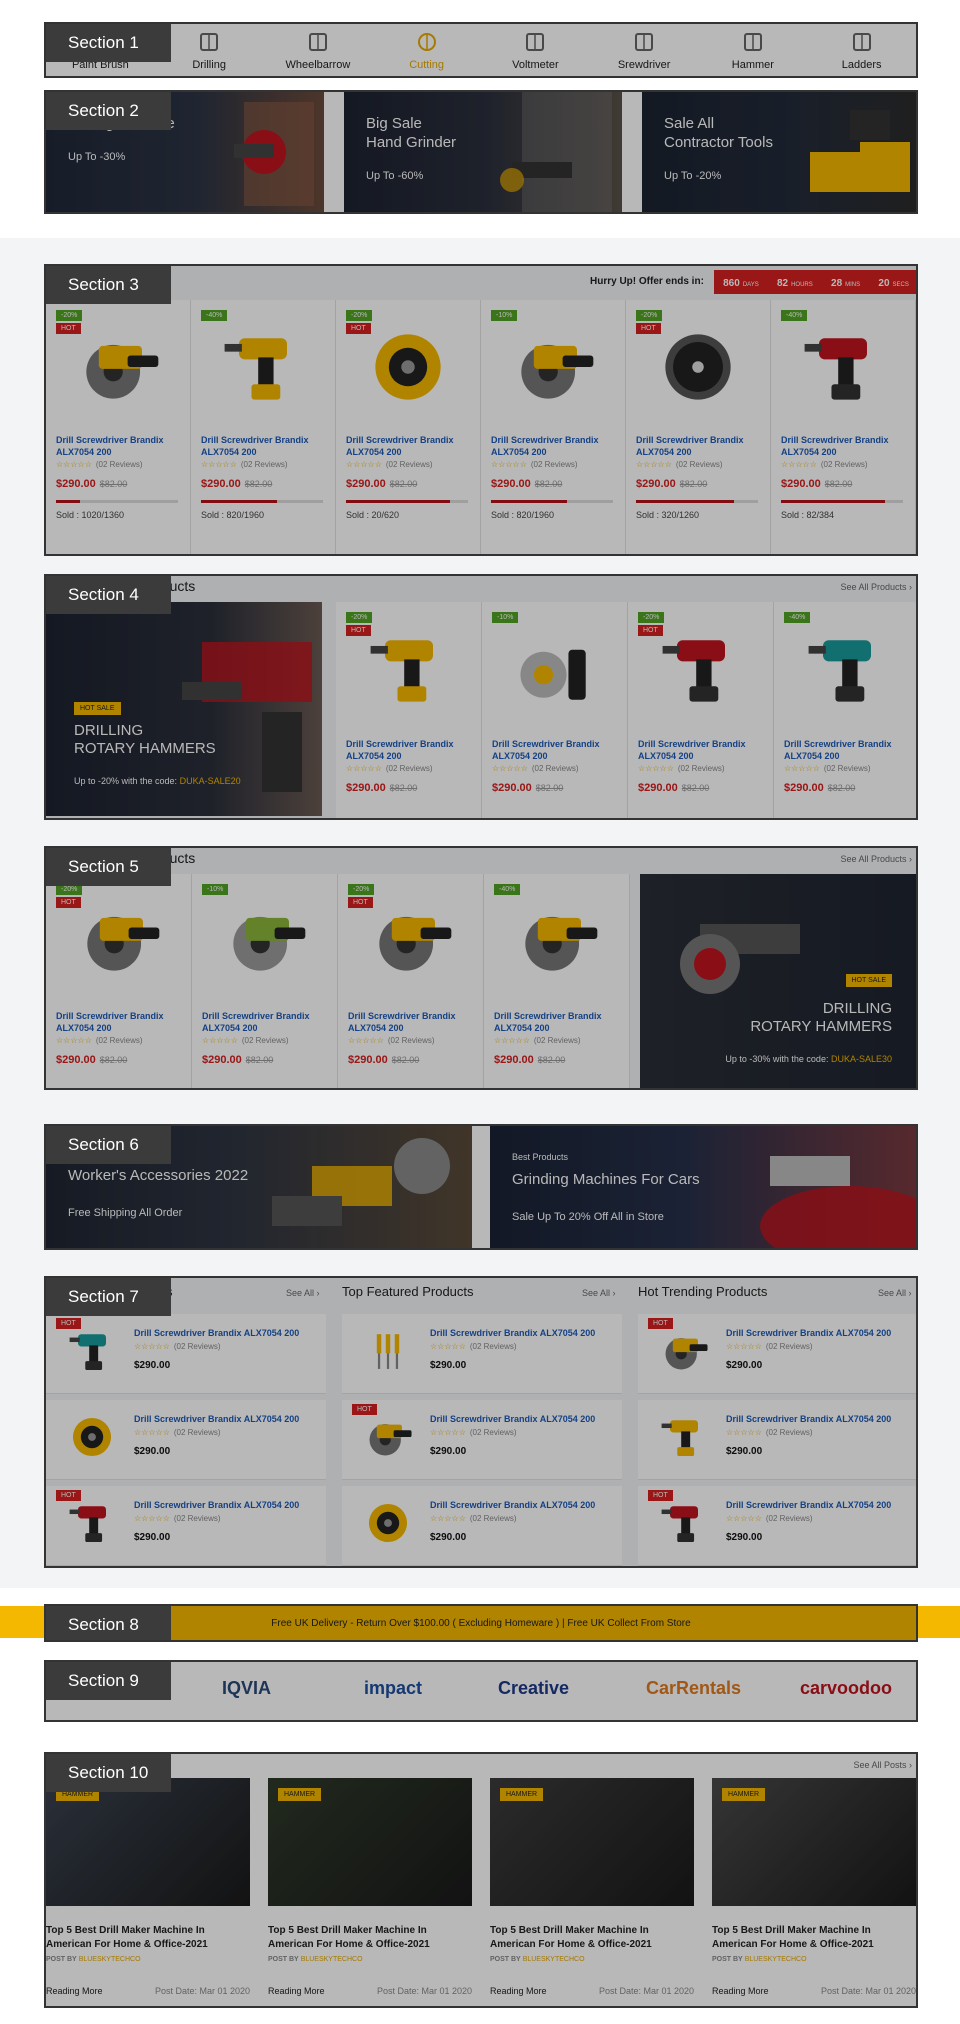 This screenshot has width=960, height=2024. What do you see at coordinates (779, 152) in the screenshot?
I see `promo-banner-contractor: Sale All Contractor Tools Up To -20%` at bounding box center [779, 152].